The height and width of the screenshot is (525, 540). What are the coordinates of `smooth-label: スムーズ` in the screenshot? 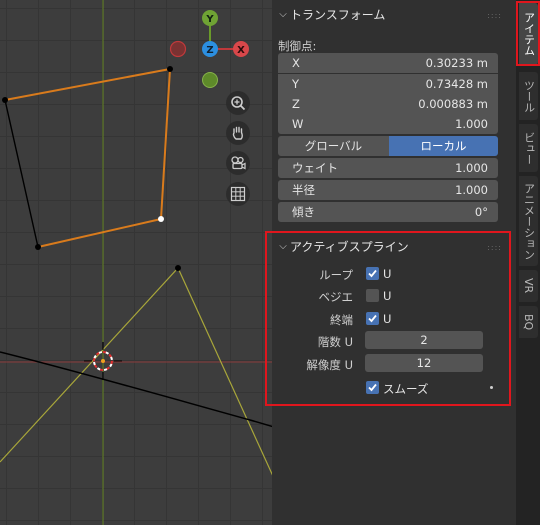 It's located at (406, 389).